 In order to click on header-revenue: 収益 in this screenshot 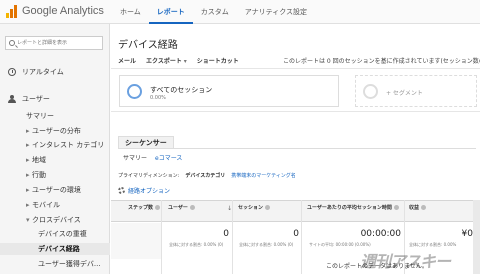, I will do `click(418, 207)`.